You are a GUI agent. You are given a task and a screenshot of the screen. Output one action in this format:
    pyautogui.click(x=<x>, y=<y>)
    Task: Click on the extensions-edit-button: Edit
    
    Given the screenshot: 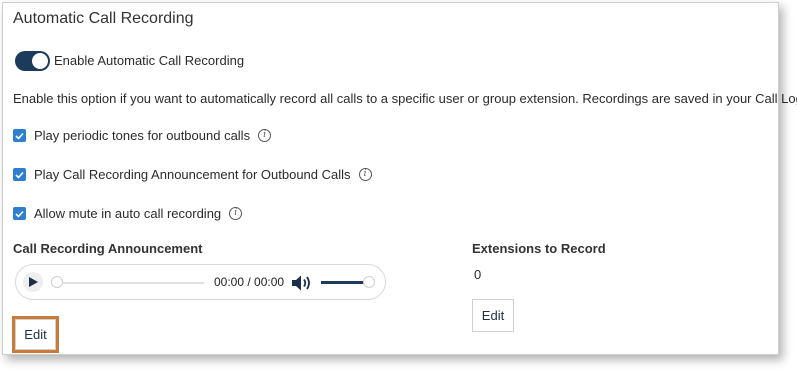 What is the action you would take?
    pyautogui.click(x=493, y=315)
    